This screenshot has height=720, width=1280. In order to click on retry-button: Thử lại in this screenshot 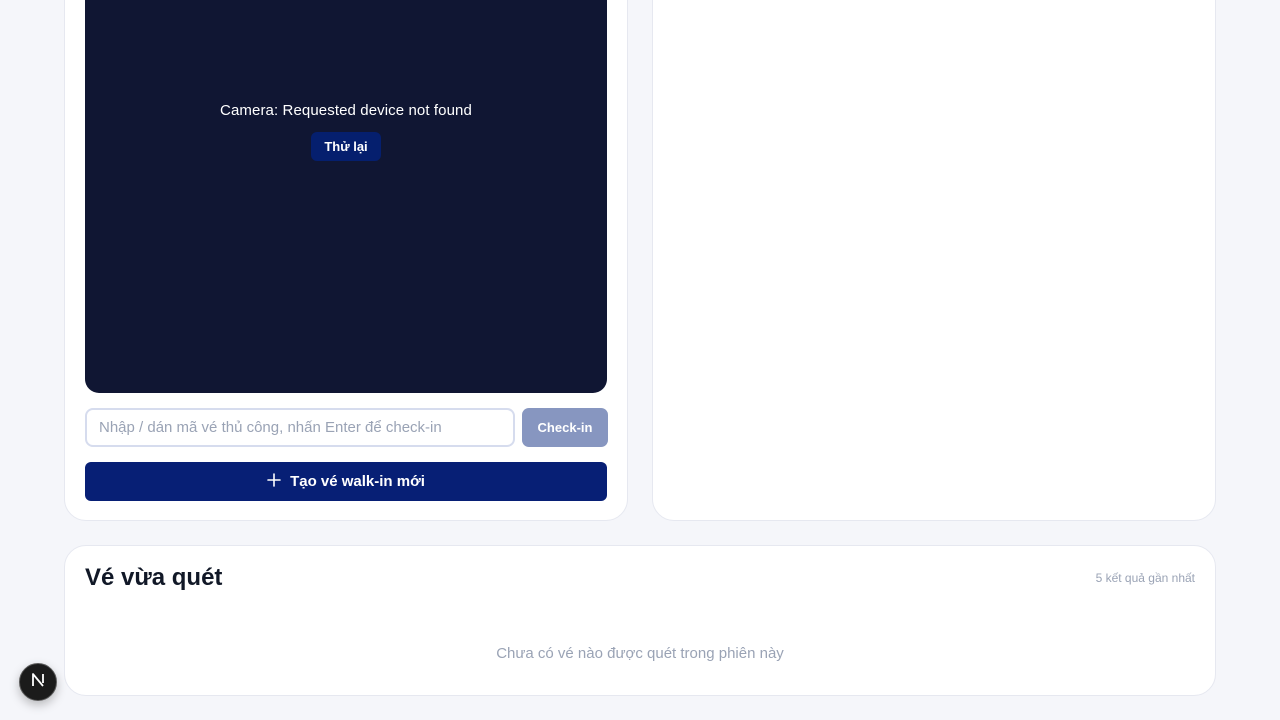, I will do `click(346, 146)`.